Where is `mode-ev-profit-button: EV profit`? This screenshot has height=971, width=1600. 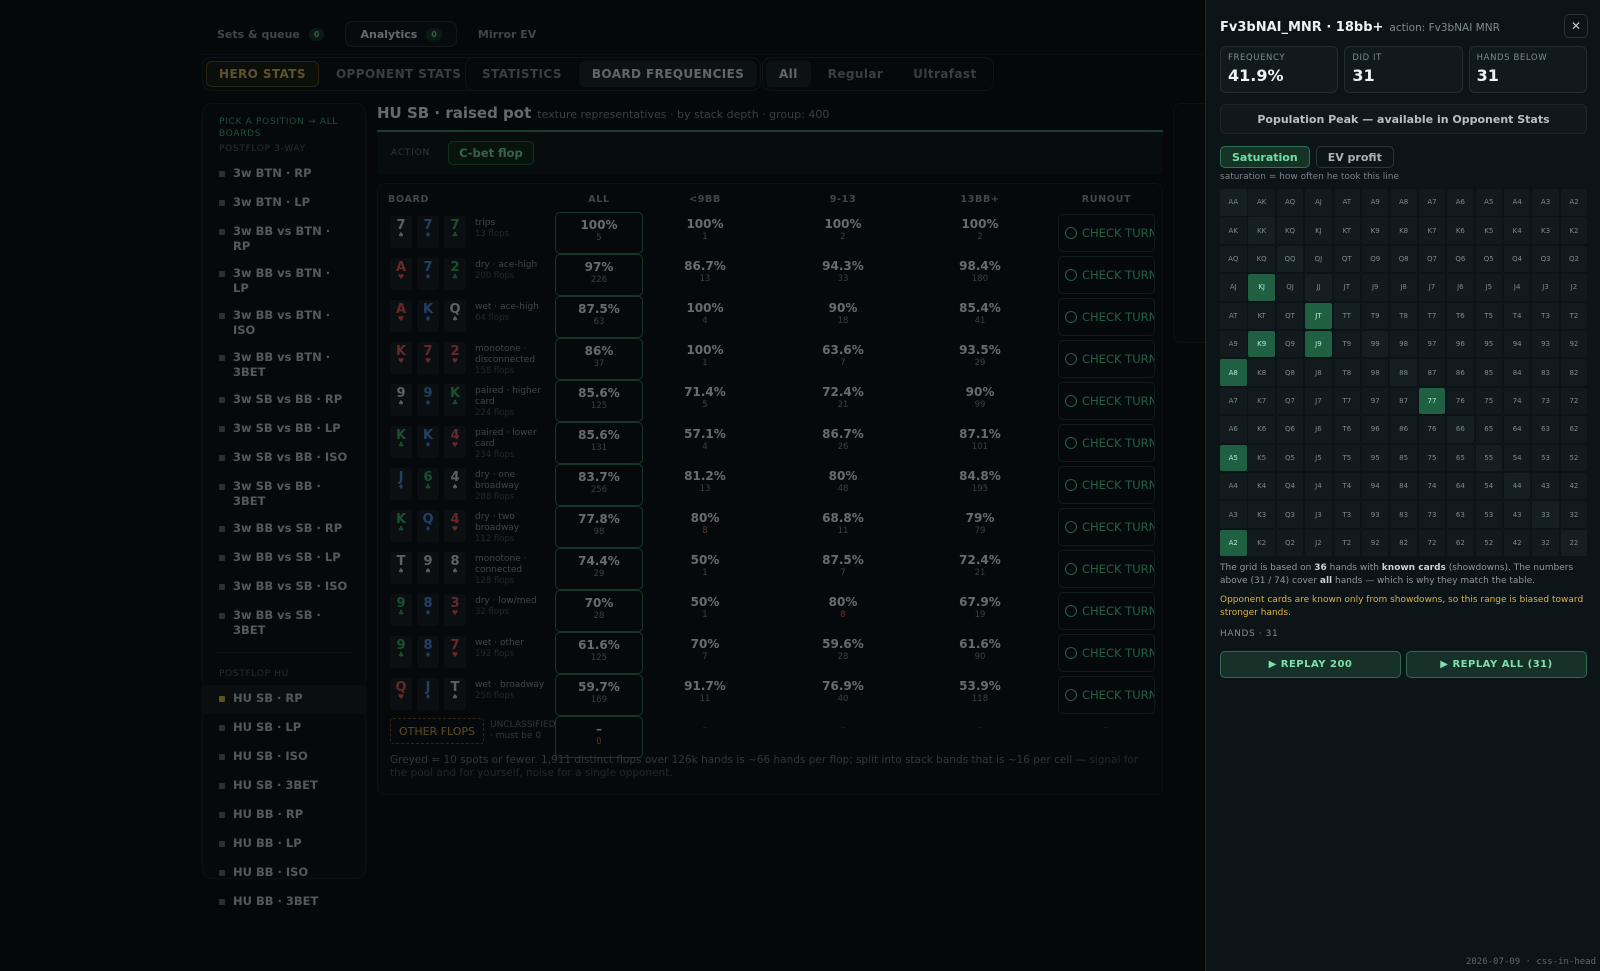
mode-ev-profit-button: EV profit is located at coordinates (1354, 157).